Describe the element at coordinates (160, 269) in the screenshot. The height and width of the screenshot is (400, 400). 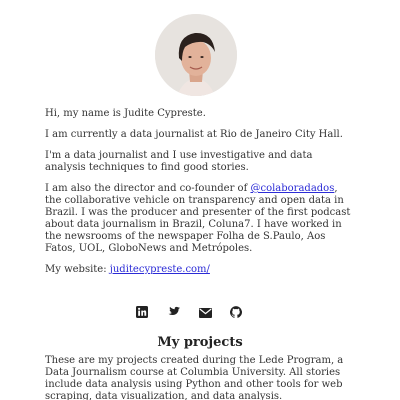
I see `website-link: juditecypreste.com/` at that location.